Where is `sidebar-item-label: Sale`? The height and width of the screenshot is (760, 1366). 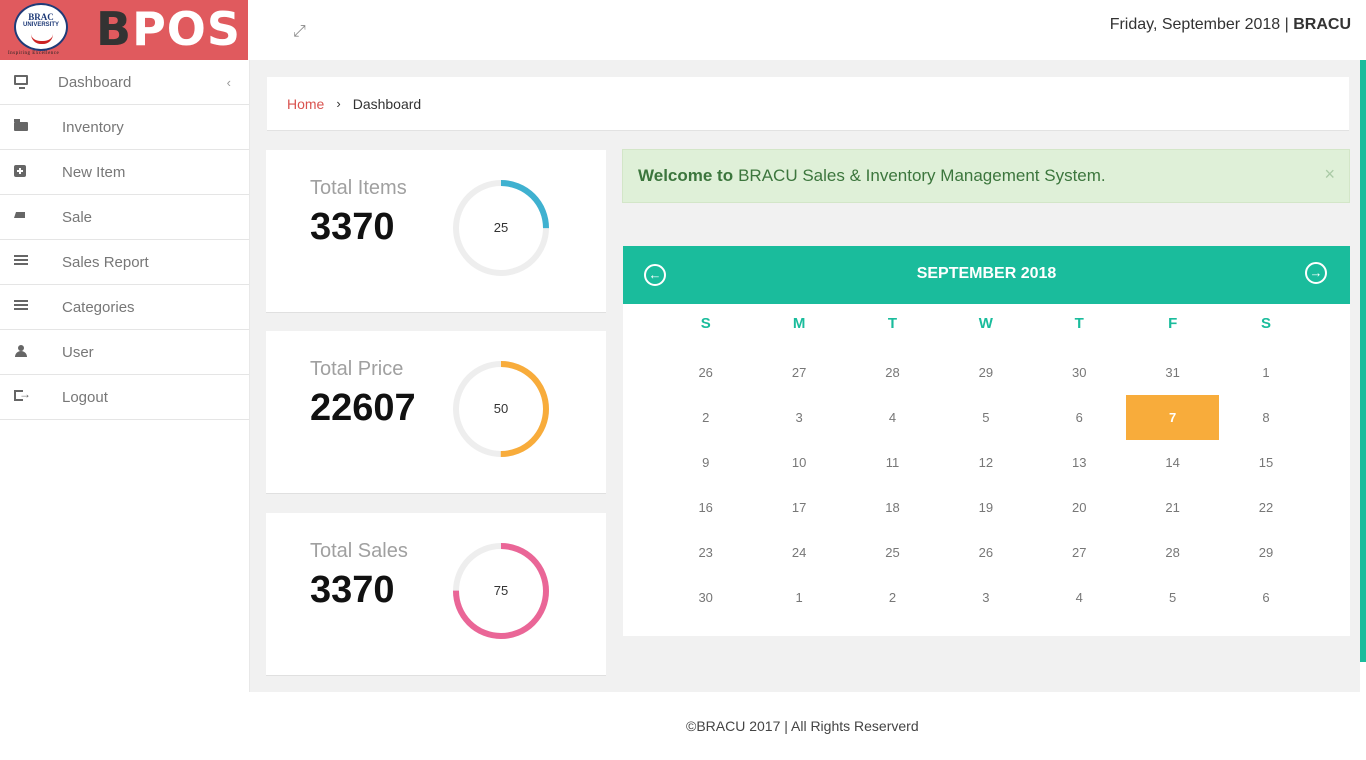
sidebar-item-label: Sale is located at coordinates (77, 217).